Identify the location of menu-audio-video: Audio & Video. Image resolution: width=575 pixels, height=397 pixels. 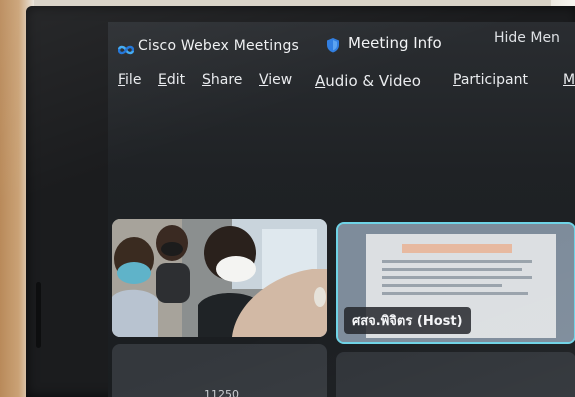
(368, 81).